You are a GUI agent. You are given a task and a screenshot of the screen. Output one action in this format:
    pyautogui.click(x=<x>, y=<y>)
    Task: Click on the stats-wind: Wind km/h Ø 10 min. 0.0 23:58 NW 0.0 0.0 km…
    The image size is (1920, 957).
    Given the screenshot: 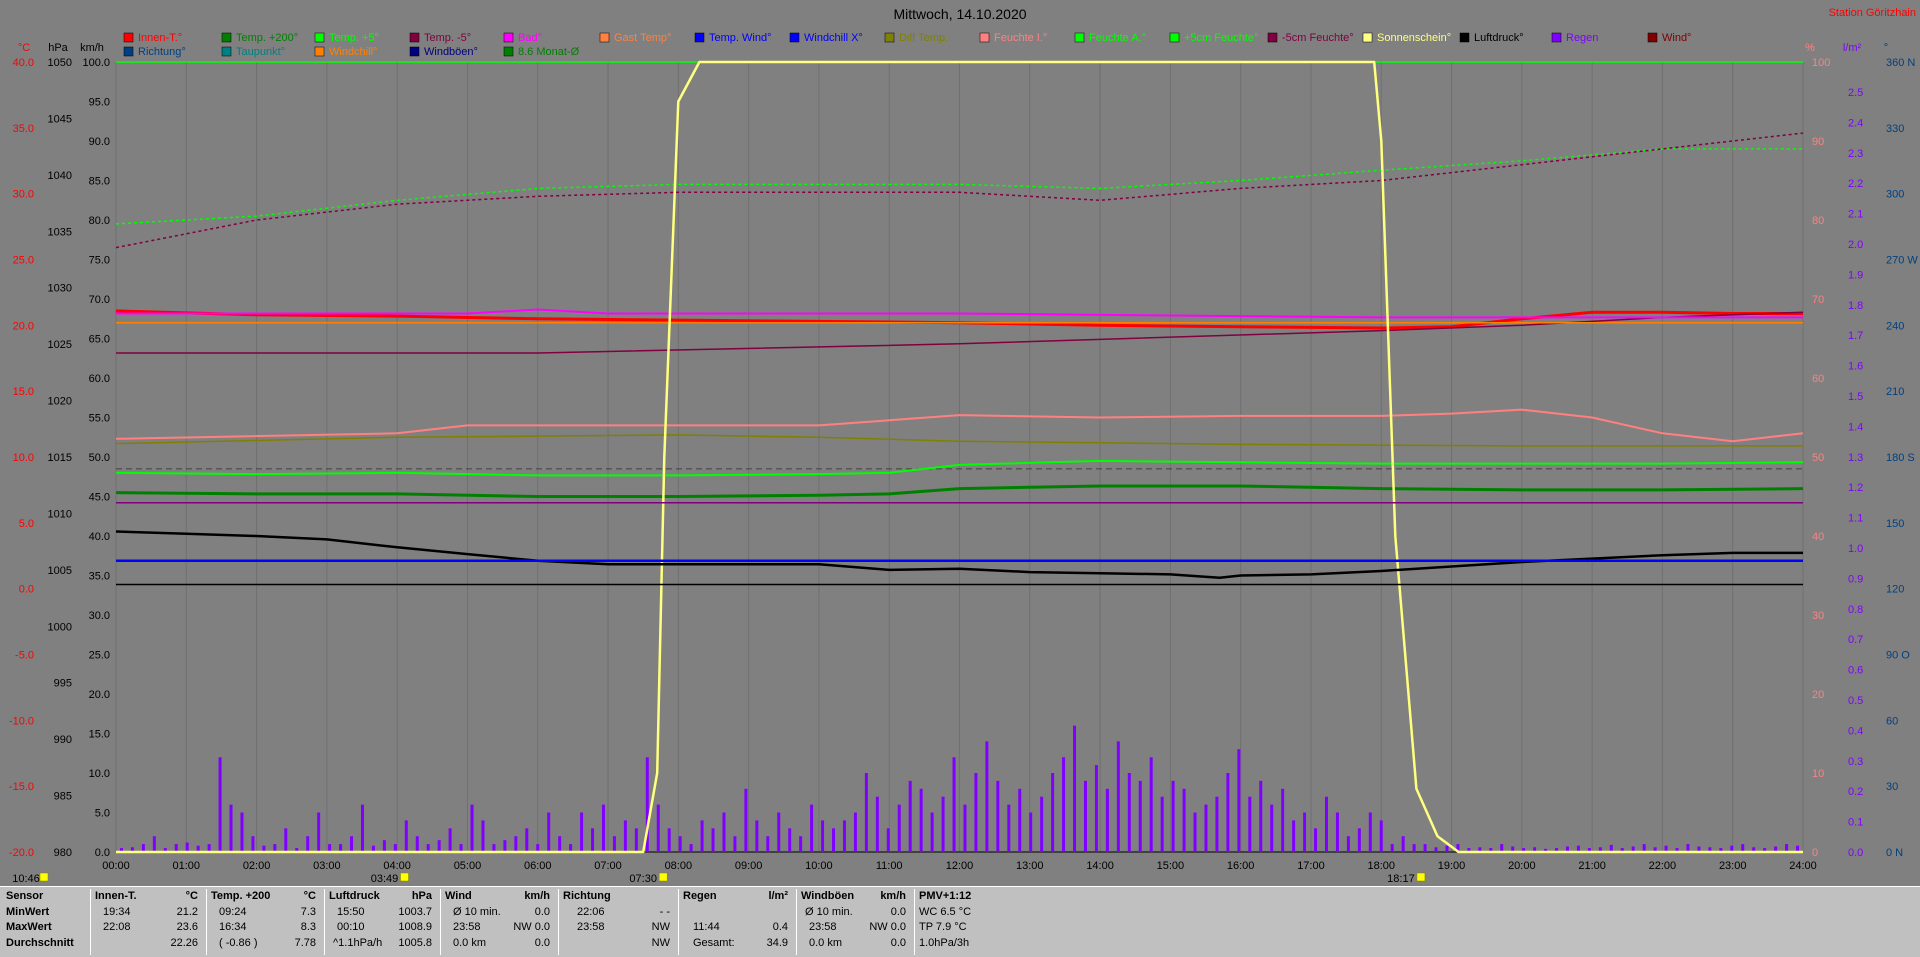 What is the action you would take?
    pyautogui.click(x=498, y=922)
    